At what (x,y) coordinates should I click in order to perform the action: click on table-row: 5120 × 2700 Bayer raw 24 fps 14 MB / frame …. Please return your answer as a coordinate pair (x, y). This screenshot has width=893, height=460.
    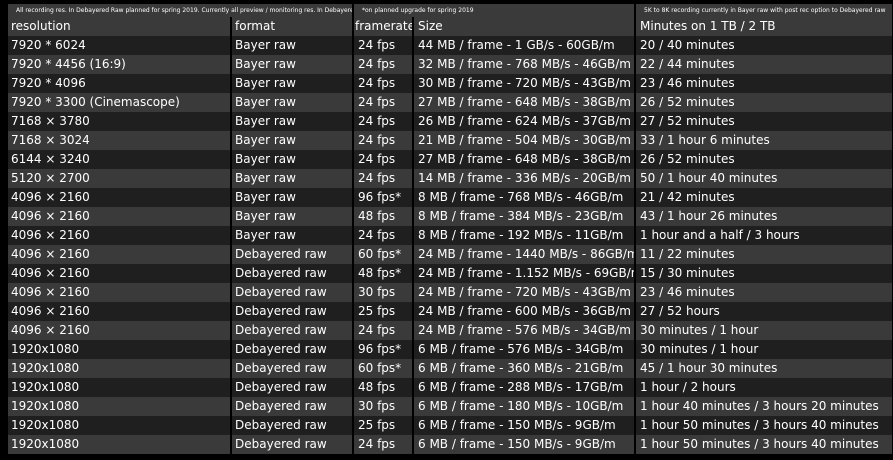
    Looking at the image, I should click on (450, 178).